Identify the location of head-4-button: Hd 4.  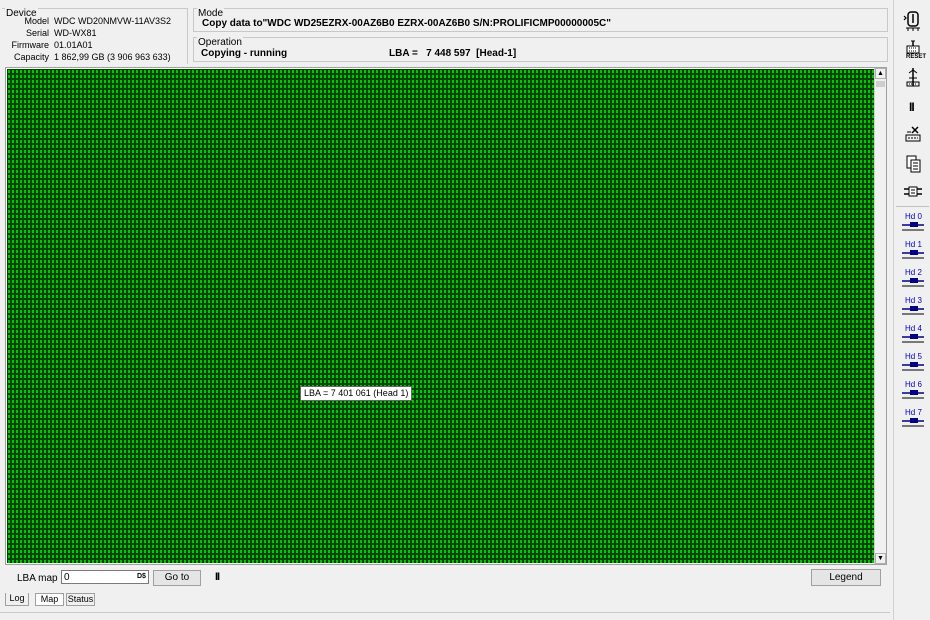
(913, 335).